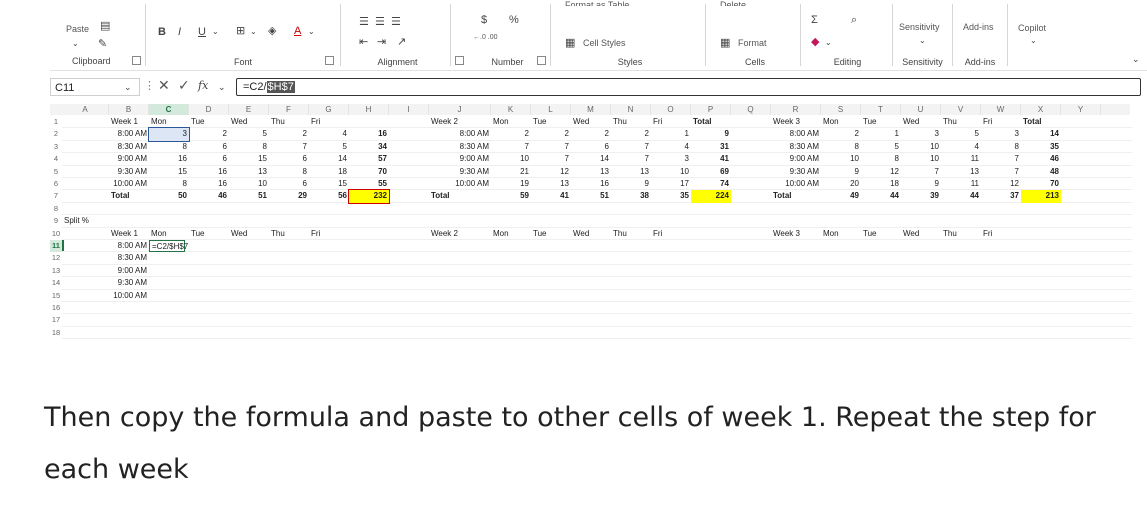  Describe the element at coordinates (725, 43) in the screenshot. I see `format-icon: ▦` at that location.